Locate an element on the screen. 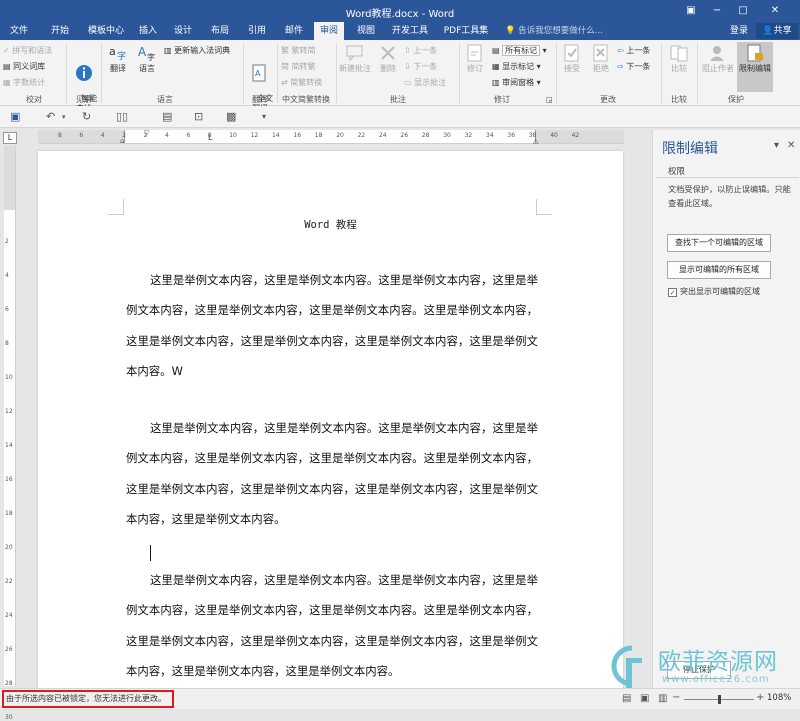 This screenshot has width=800, height=721. reviewing-pane-icon: ▥ is located at coordinates (497, 82).